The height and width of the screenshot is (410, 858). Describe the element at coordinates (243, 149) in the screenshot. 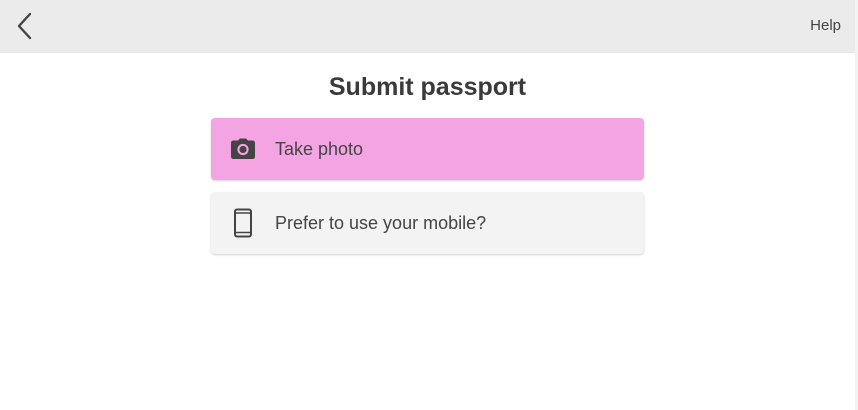

I see `camera-icon` at that location.